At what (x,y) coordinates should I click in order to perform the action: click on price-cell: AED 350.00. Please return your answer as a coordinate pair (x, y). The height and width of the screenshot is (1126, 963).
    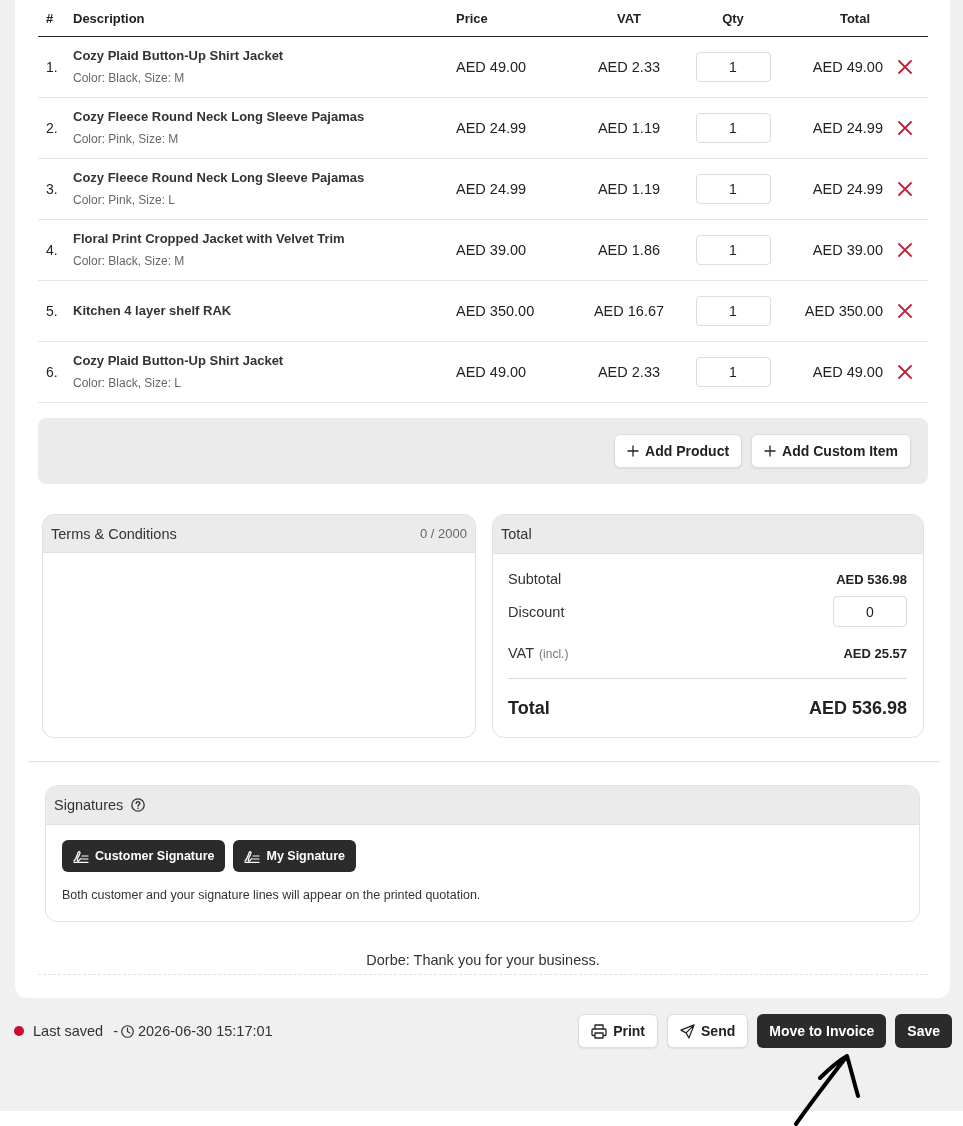
    Looking at the image, I should click on (495, 311).